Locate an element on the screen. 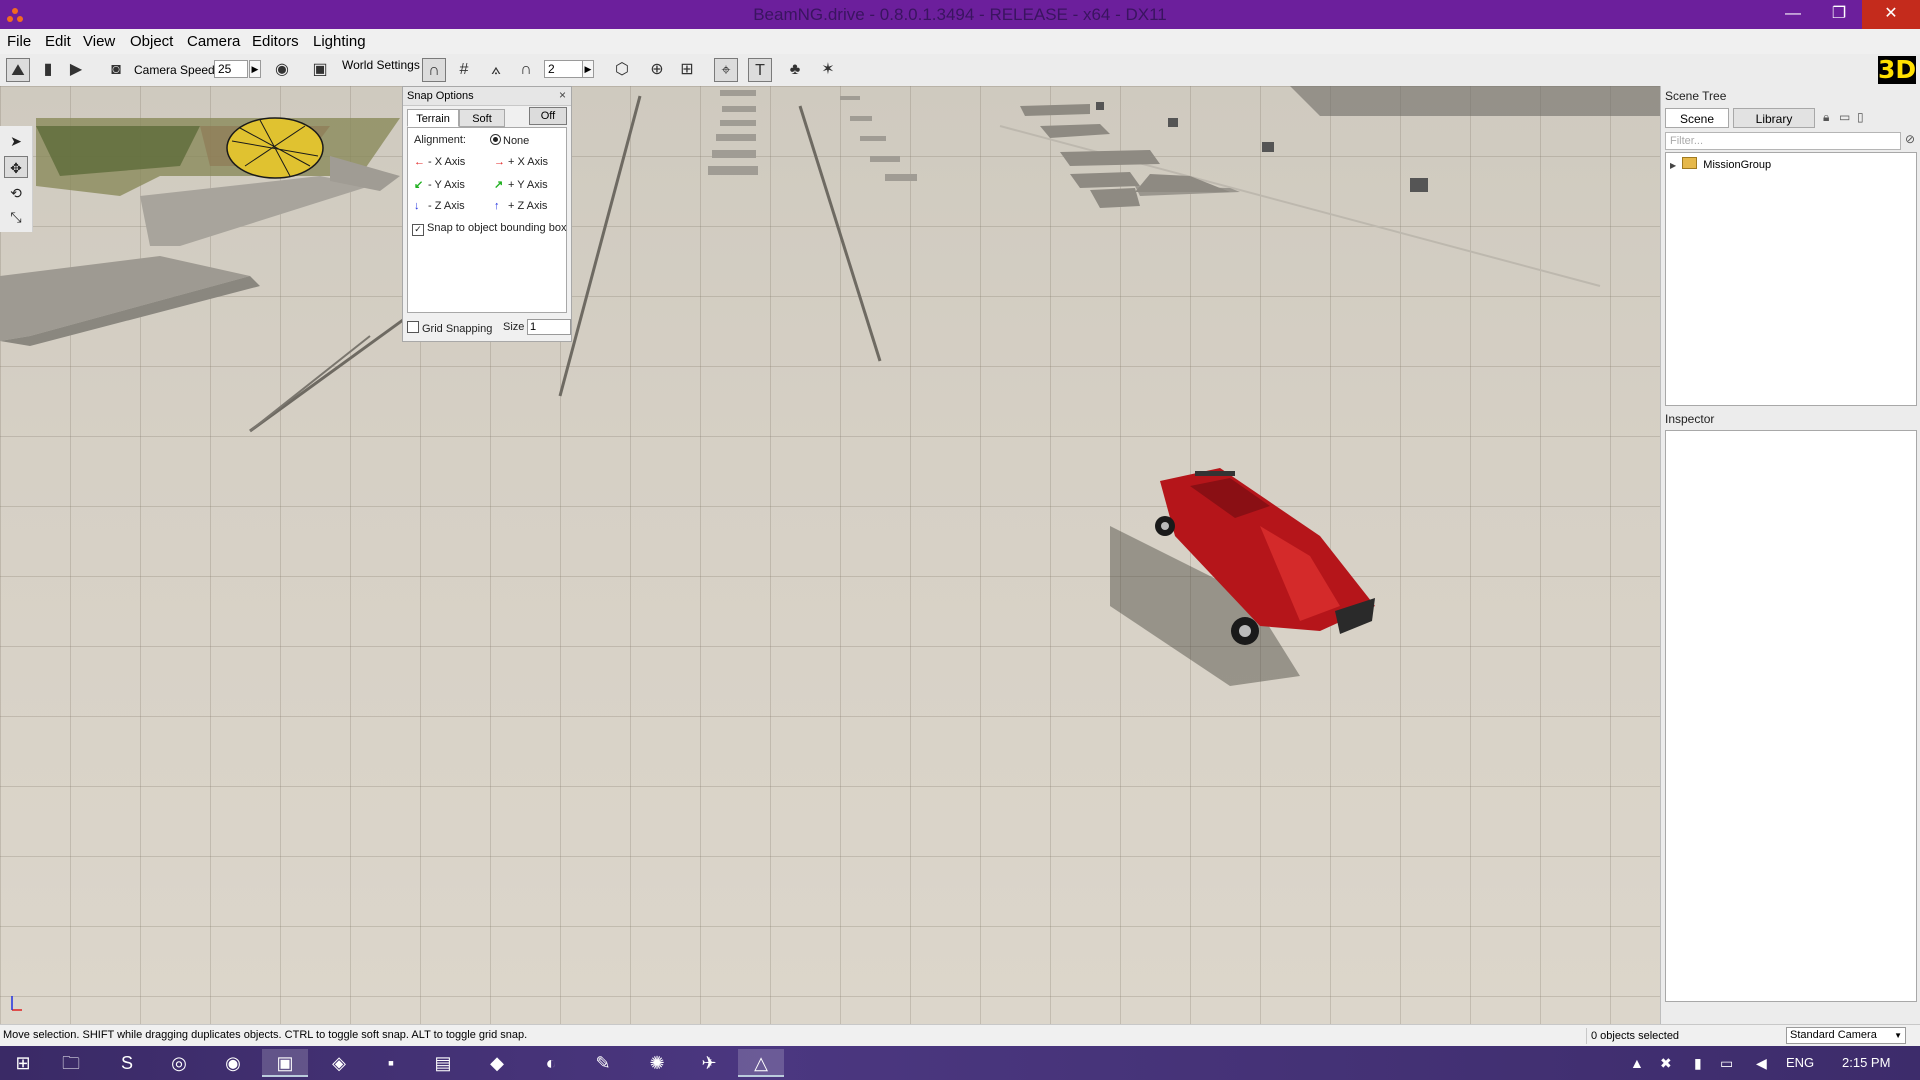 The width and height of the screenshot is (1920, 1080). pos-x-axis-option: → + X Axis is located at coordinates (521, 162).